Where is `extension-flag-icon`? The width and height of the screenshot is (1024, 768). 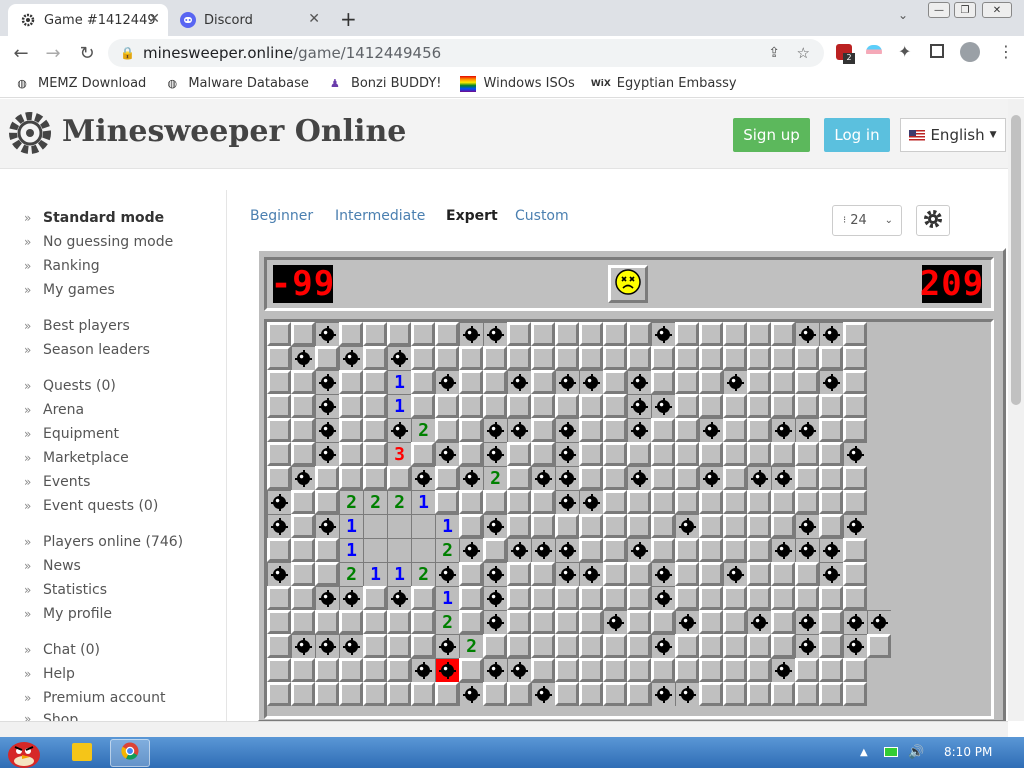 extension-flag-icon is located at coordinates (874, 52).